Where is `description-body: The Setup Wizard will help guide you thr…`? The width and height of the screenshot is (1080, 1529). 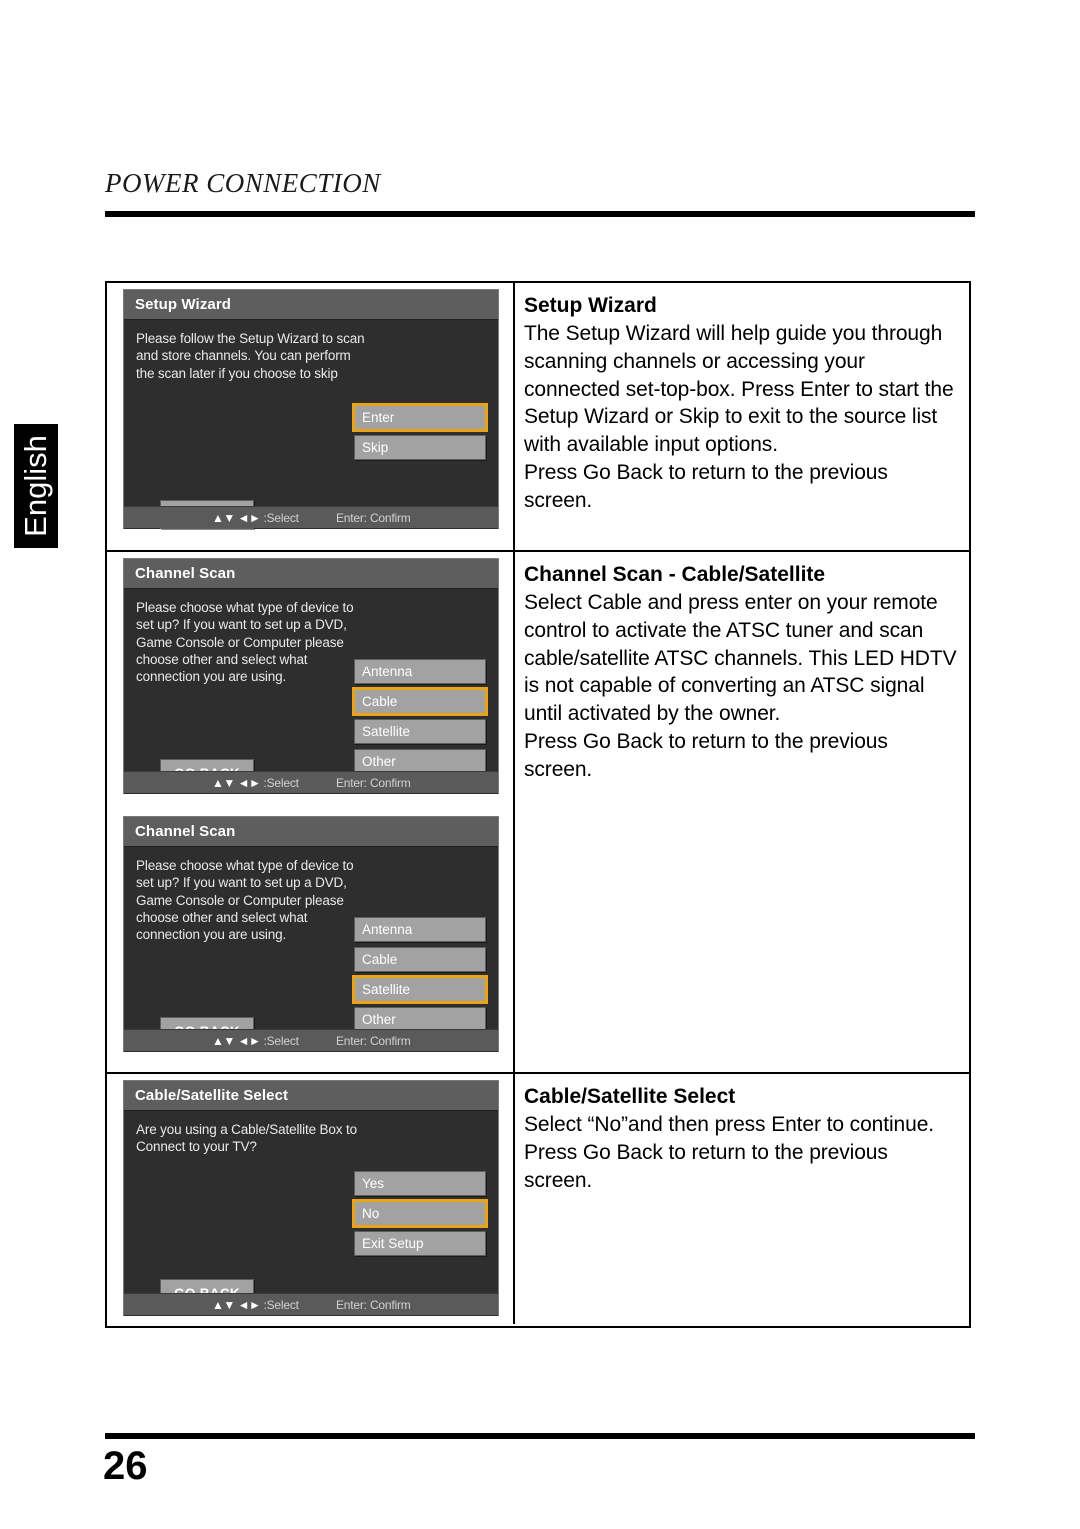
description-body: The Setup Wizard will help guide you thr… is located at coordinates (742, 417).